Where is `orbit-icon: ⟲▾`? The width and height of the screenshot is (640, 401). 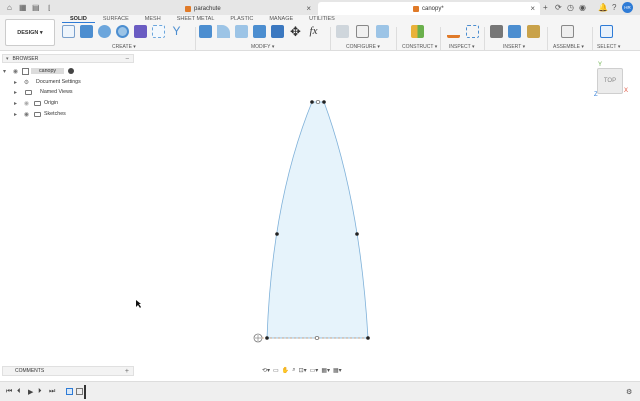
orbit-icon: ⟲▾ is located at coordinates (266, 370).